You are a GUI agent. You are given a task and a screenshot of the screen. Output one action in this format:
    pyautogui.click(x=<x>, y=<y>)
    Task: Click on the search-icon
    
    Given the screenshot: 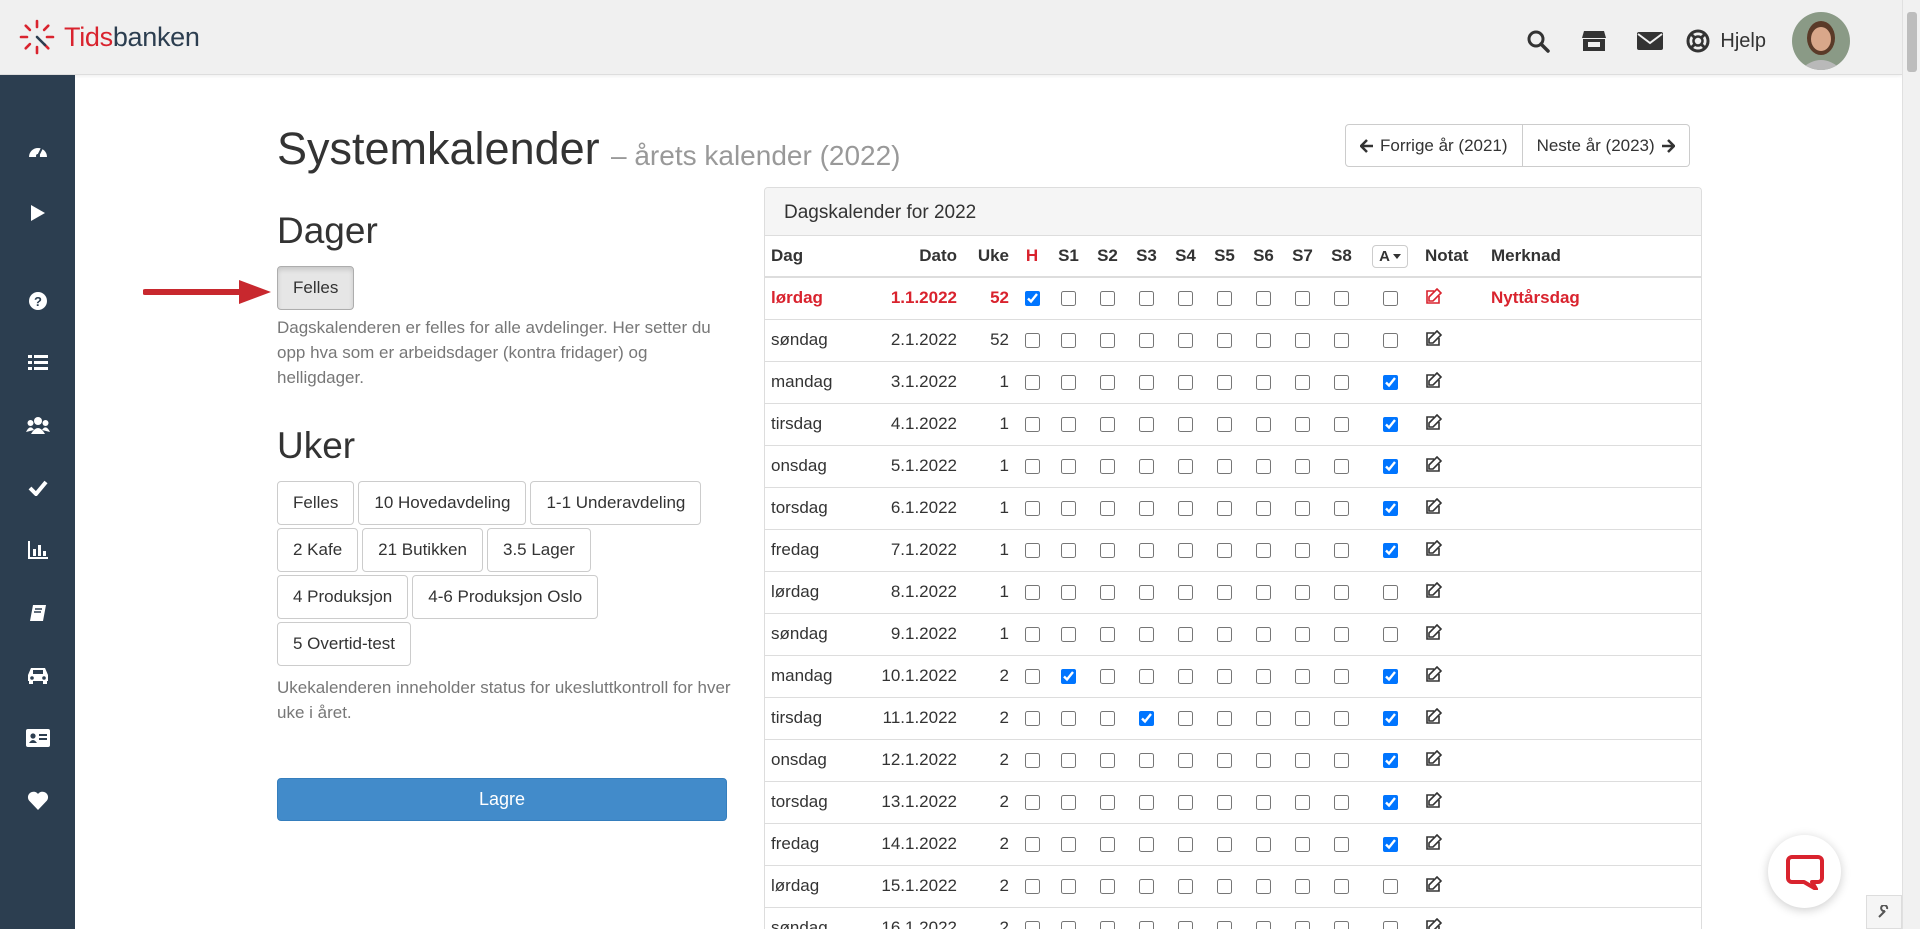 What is the action you would take?
    pyautogui.click(x=1538, y=41)
    